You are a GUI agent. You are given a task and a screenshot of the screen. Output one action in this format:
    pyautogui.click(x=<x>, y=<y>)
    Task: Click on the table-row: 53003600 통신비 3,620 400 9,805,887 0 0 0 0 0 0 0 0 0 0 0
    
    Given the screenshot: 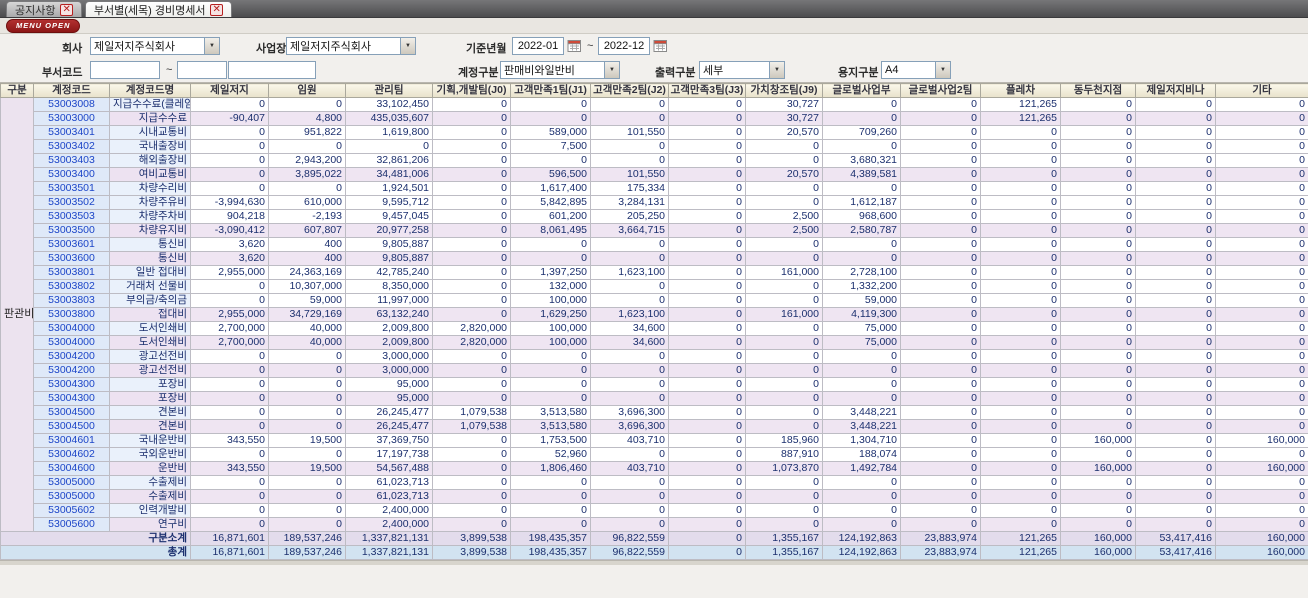 What is the action you would take?
    pyautogui.click(x=654, y=258)
    